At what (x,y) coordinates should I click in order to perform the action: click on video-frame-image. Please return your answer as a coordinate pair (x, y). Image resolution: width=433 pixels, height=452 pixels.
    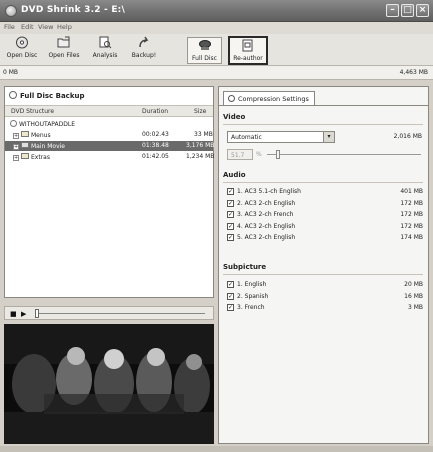
    Looking at the image, I should click on (109, 384).